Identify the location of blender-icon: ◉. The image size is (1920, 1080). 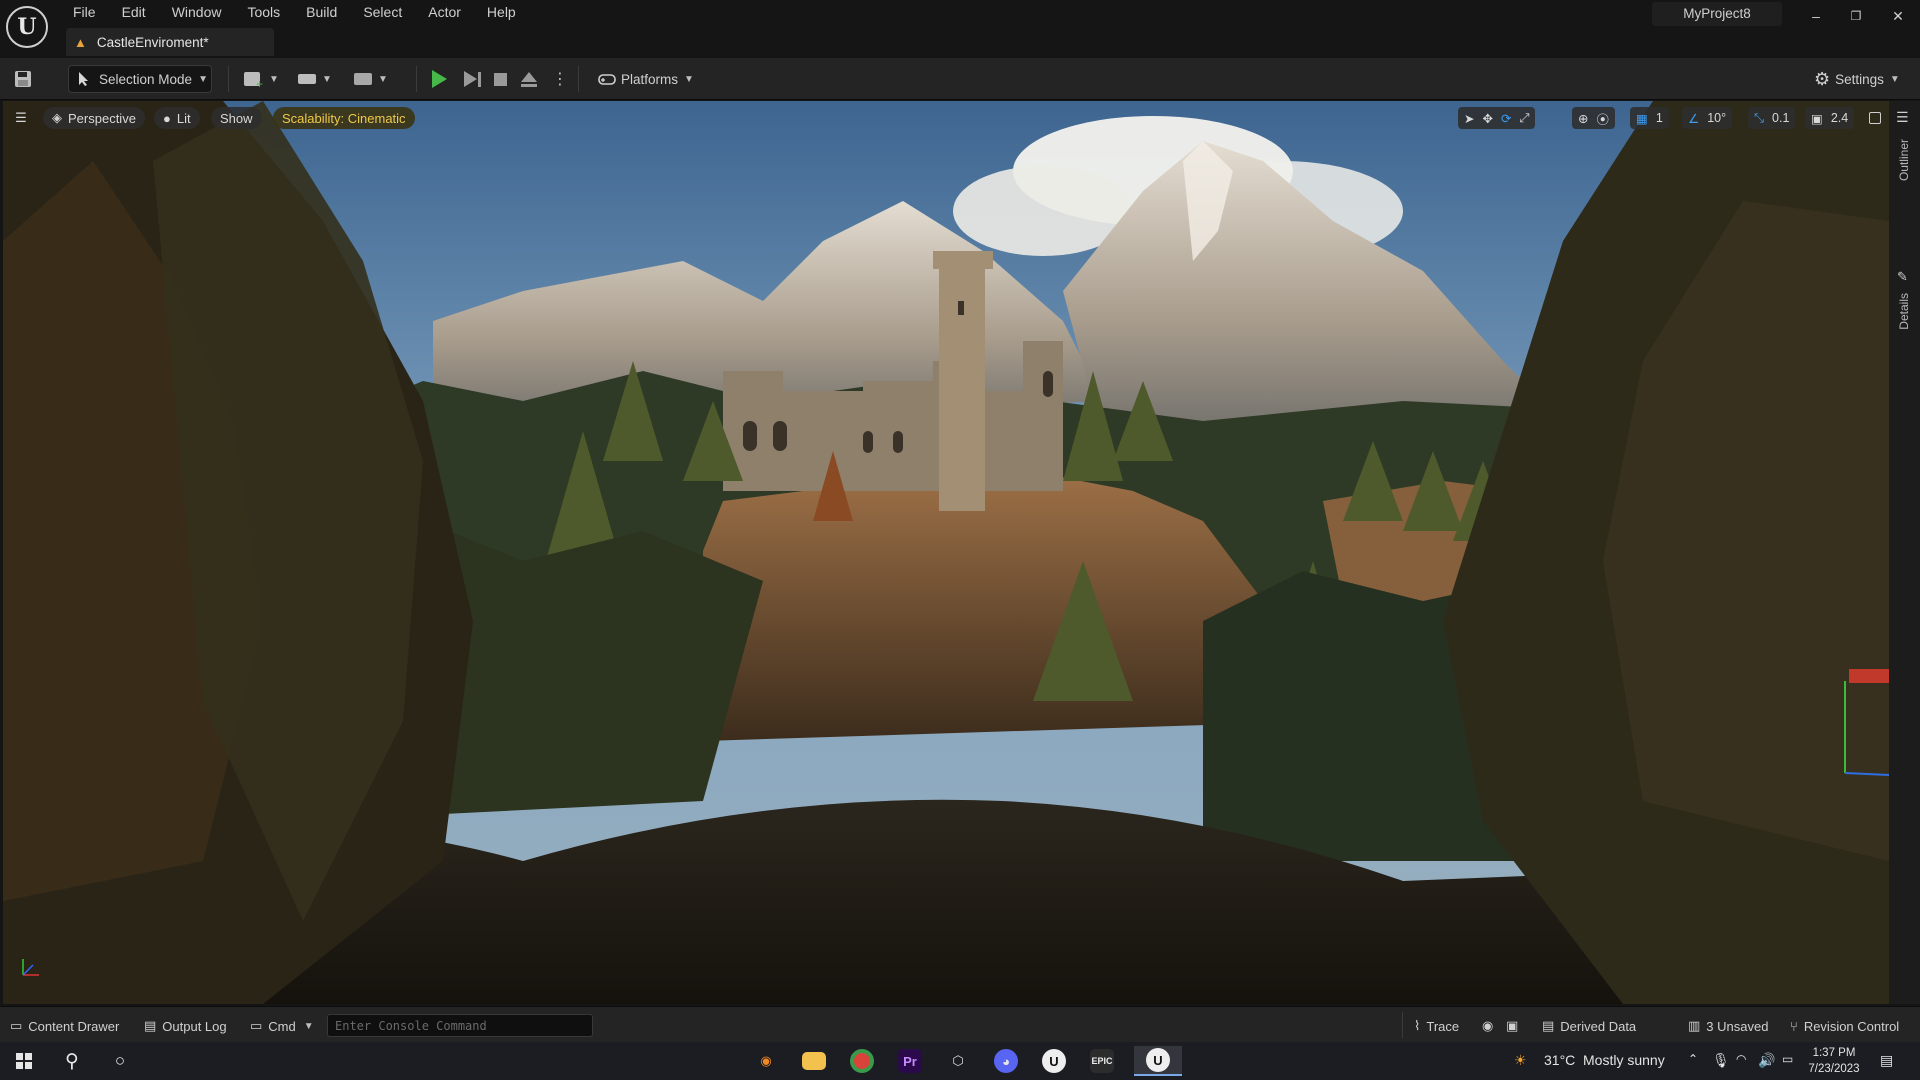
(766, 1061).